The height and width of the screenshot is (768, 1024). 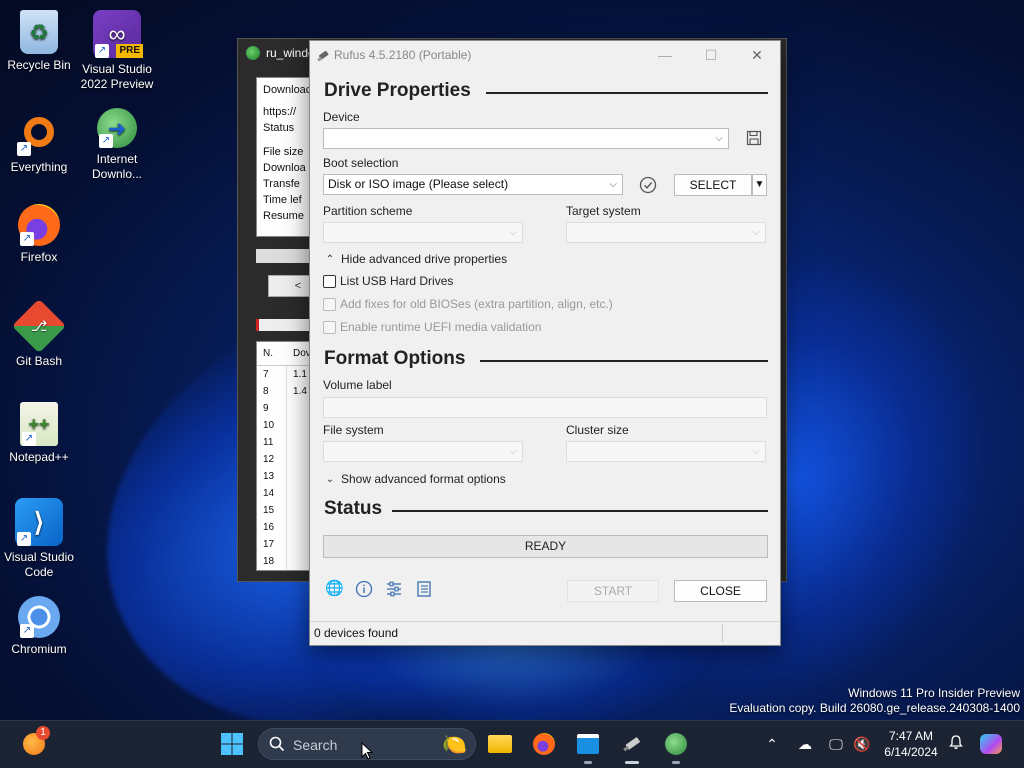 I want to click on desktop-icon-git-bash: ⎇ Git Bash, so click(x=39, y=333).